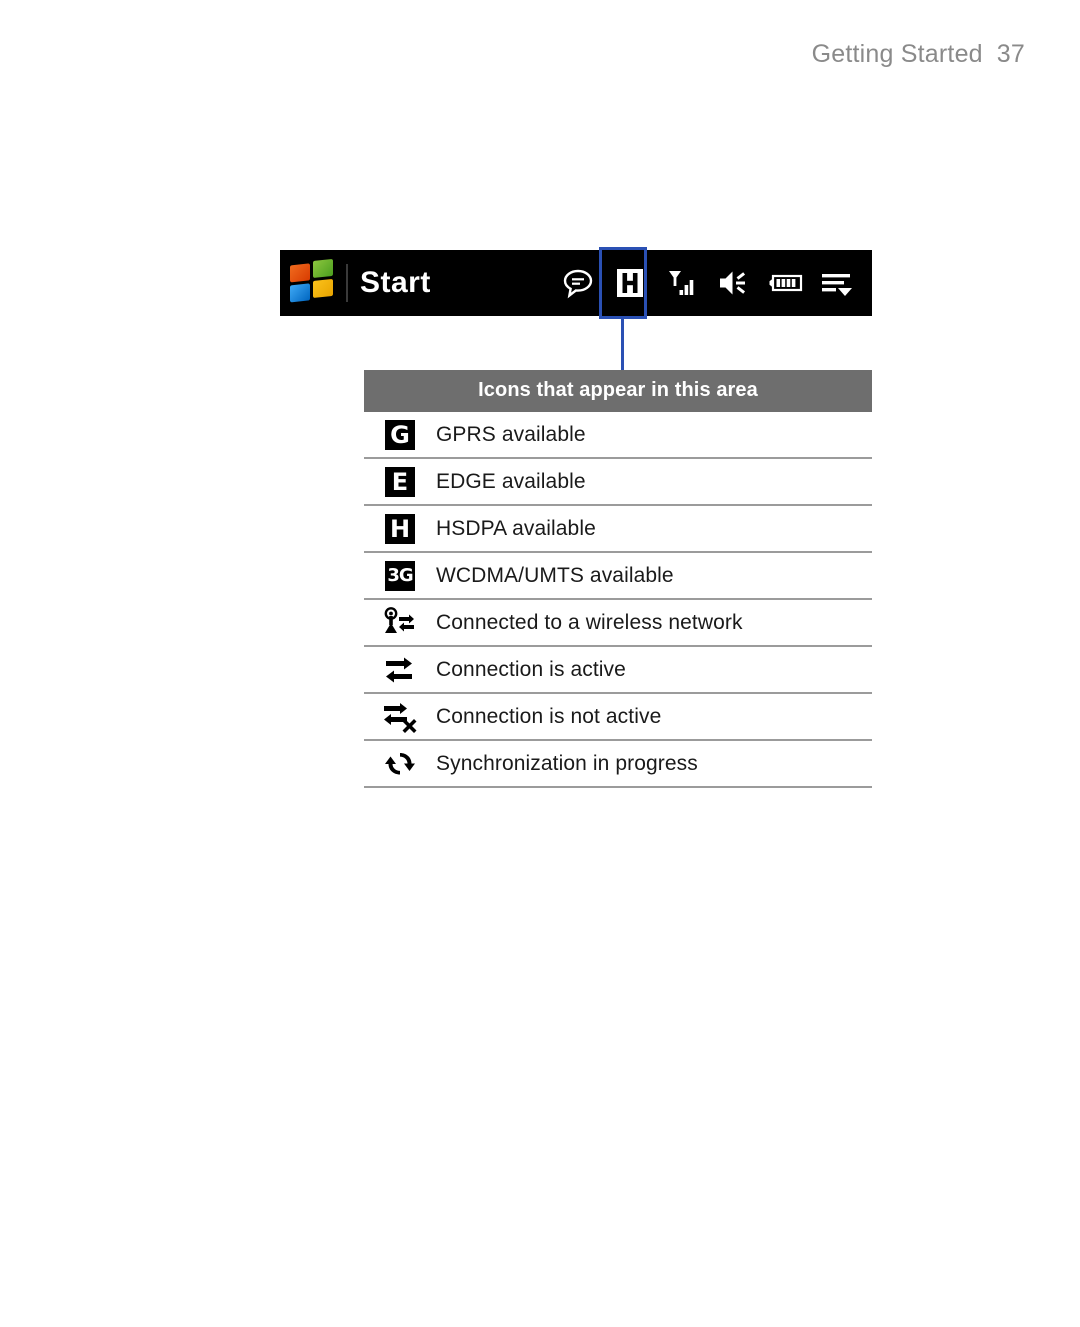 This screenshot has height=1327, width=1080. I want to click on table-row: H HSDPA available, so click(618, 529).